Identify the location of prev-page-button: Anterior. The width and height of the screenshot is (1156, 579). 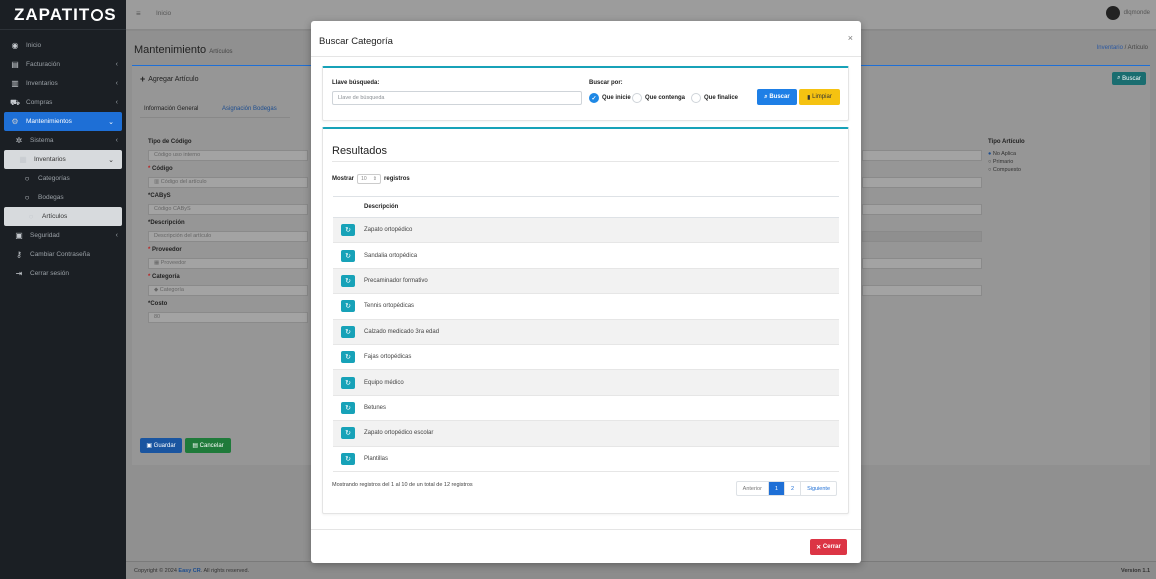
(753, 488).